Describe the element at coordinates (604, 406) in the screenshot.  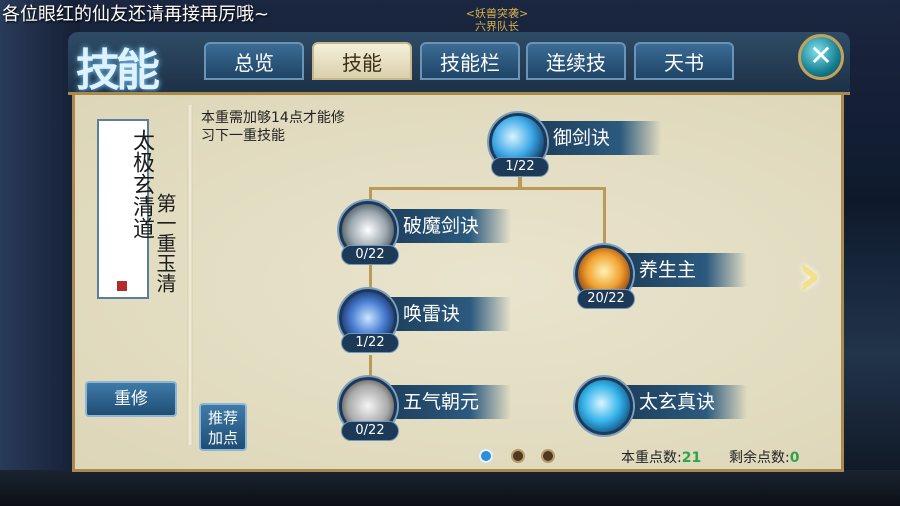
I see `xuan-icon` at that location.